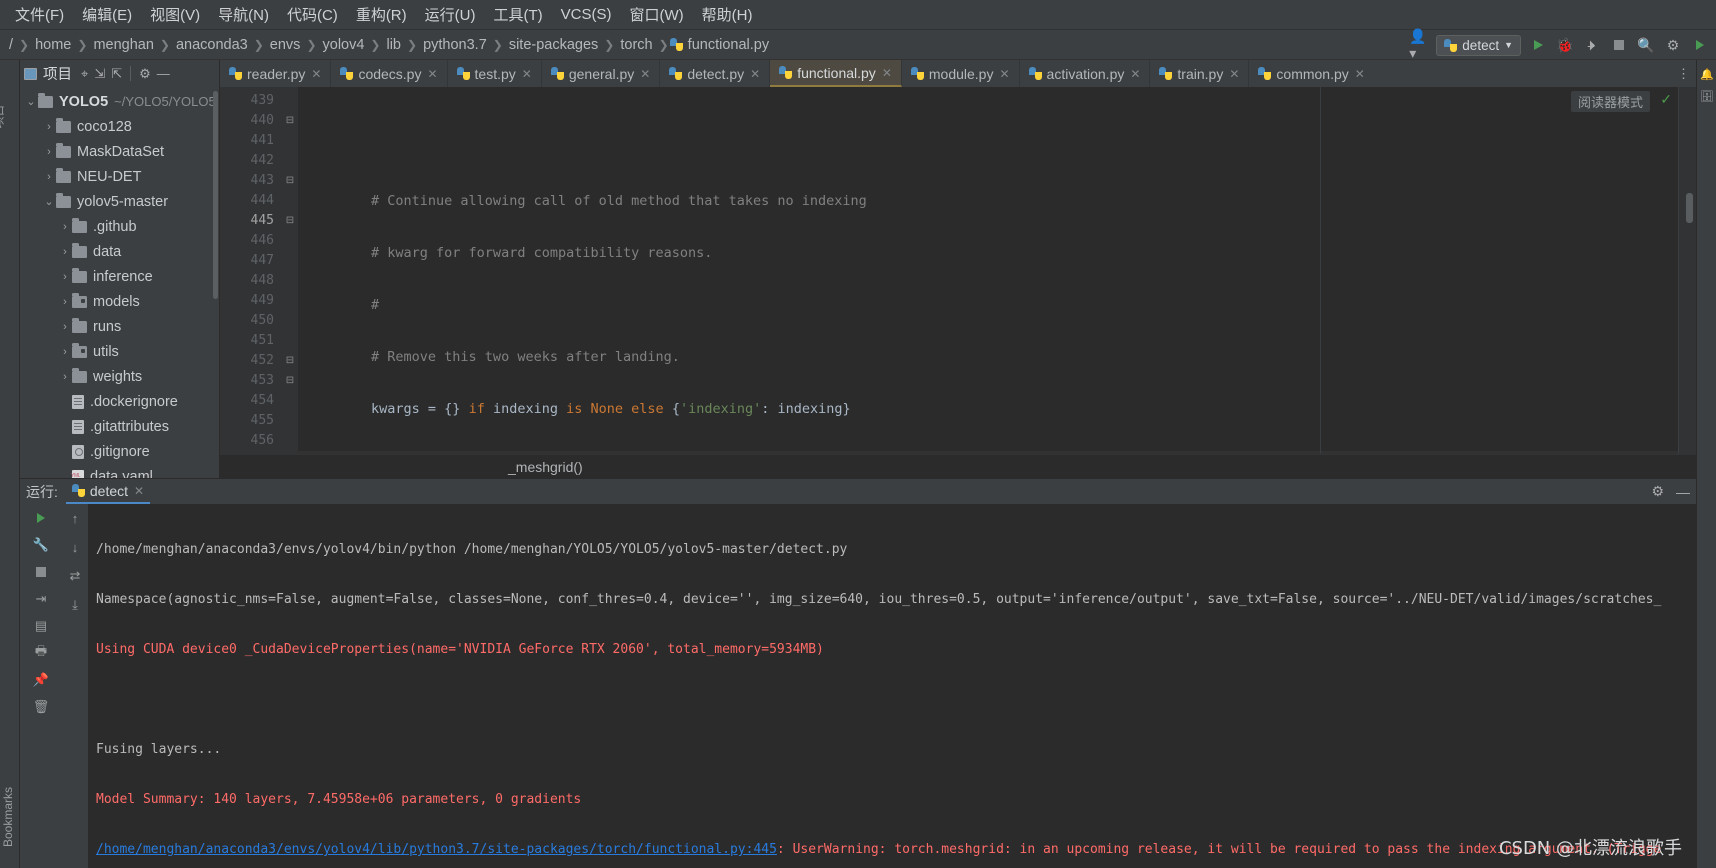  What do you see at coordinates (119, 151) in the screenshot?
I see `tree-item-maskdataset: › MaskDataSet` at bounding box center [119, 151].